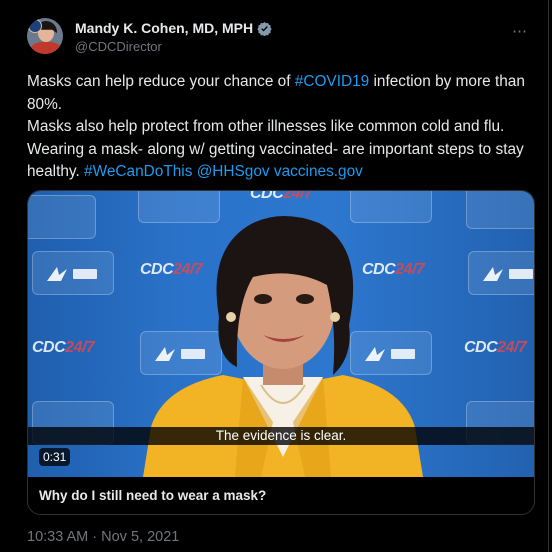 This screenshot has height=552, width=552. Describe the element at coordinates (35, 26) in the screenshot. I see `hhs-seal-icon` at that location.